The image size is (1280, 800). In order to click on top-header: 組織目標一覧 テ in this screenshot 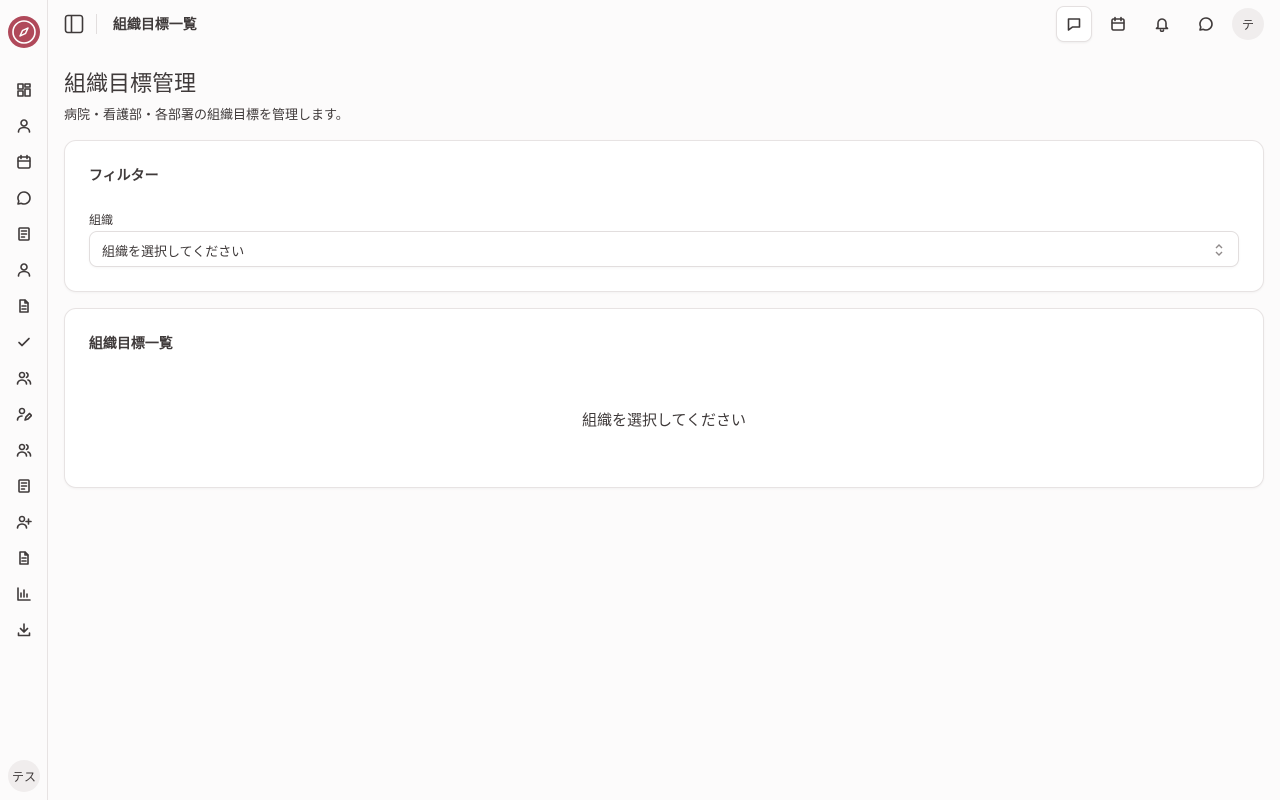, I will do `click(664, 24)`.